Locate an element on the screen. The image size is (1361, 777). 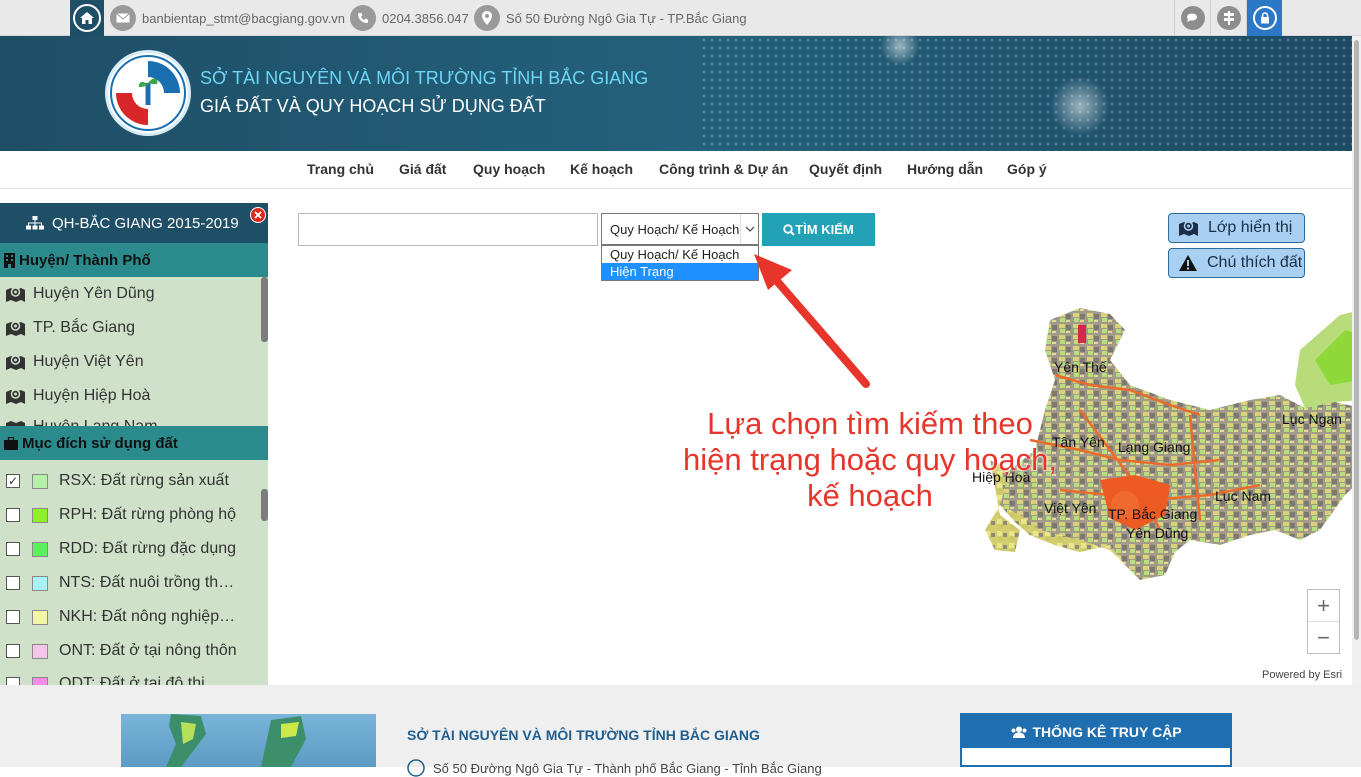
home-button is located at coordinates (87, 18).